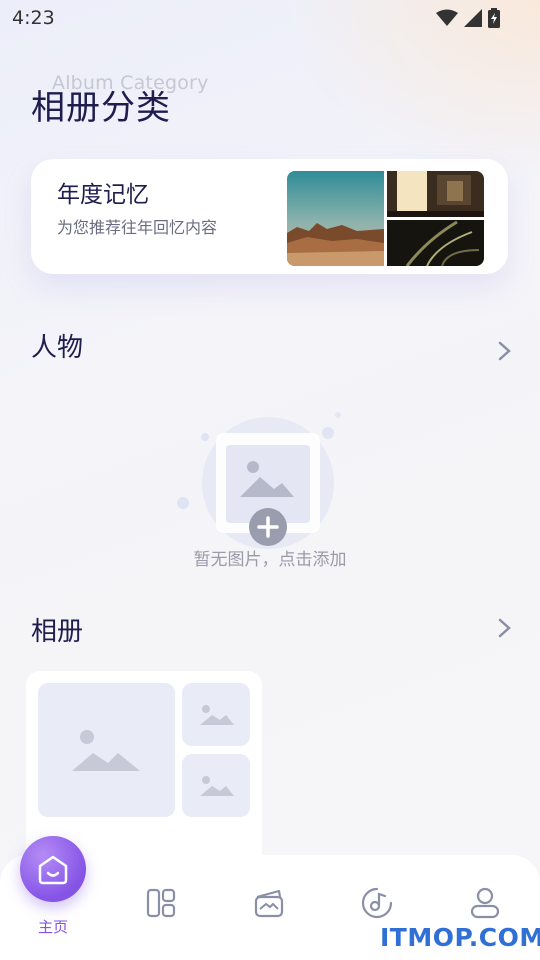 This screenshot has width=540, height=960. I want to click on people-empty-text: 暂无图片，点击添加, so click(270, 560).